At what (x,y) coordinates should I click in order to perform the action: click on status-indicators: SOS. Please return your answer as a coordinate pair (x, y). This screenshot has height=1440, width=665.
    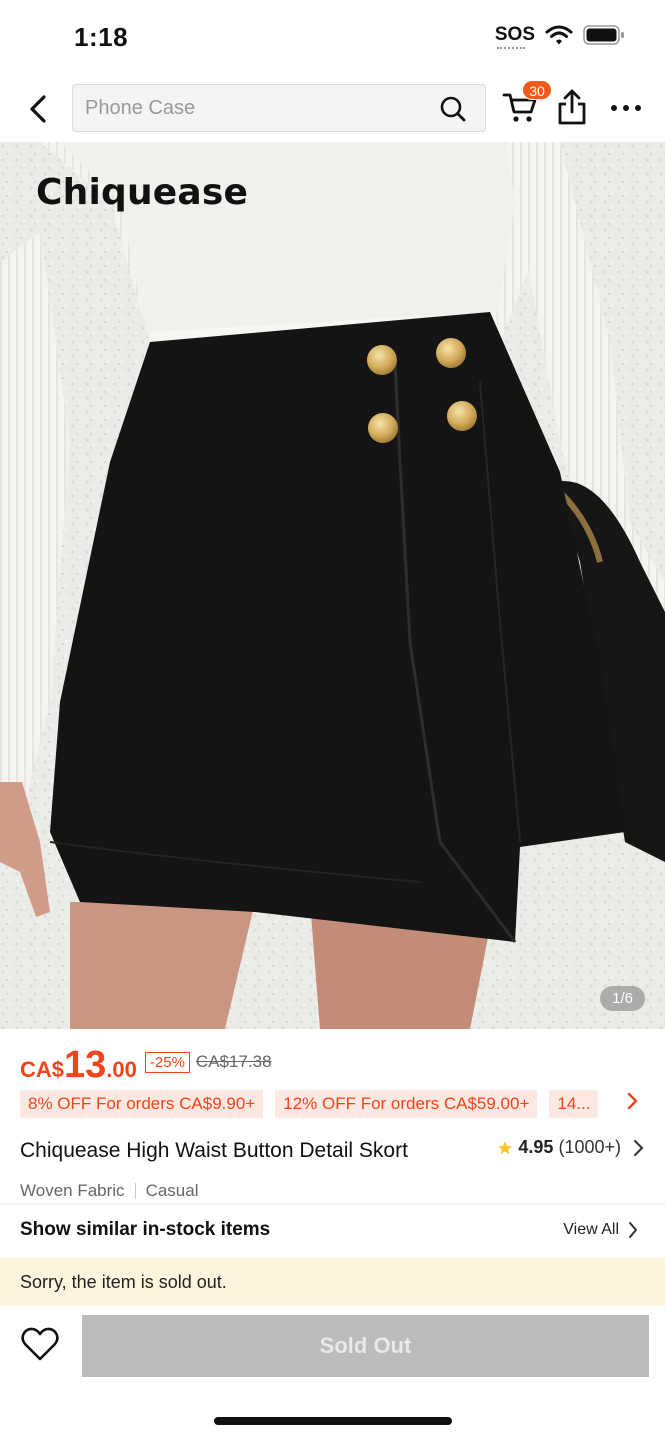
    Looking at the image, I should click on (559, 36).